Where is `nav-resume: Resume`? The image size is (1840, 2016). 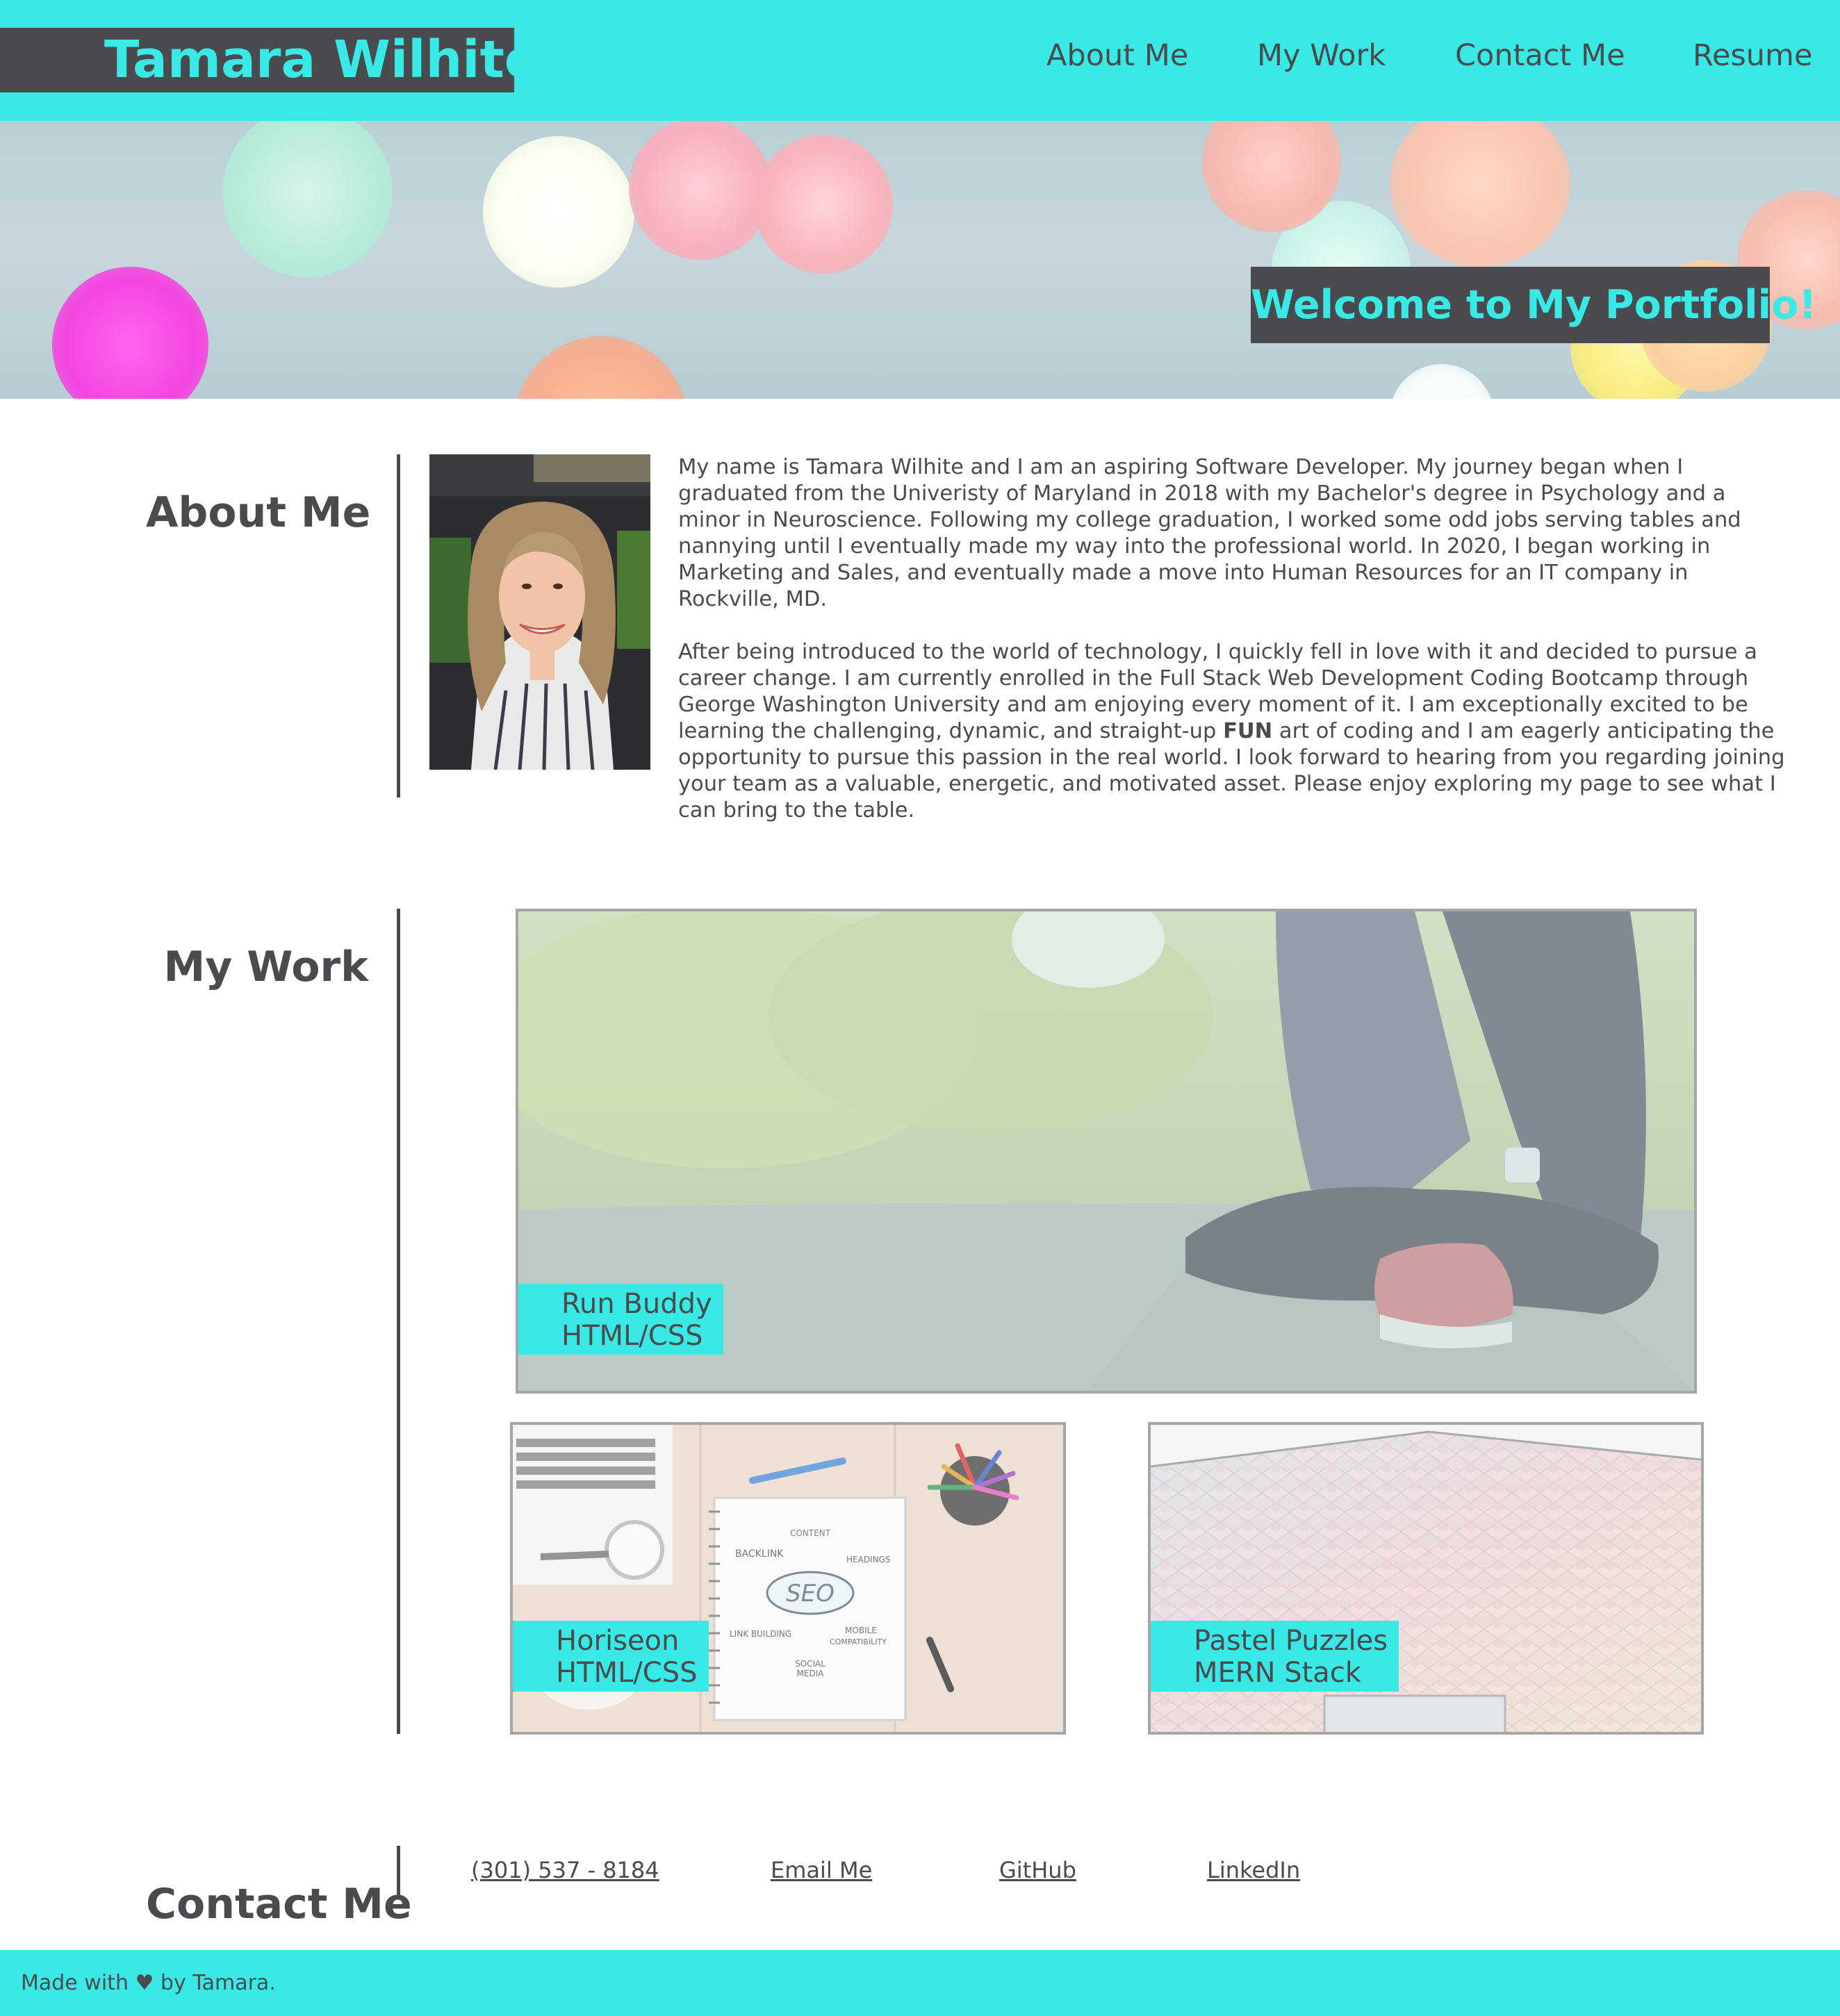
nav-resume: Resume is located at coordinates (1752, 55).